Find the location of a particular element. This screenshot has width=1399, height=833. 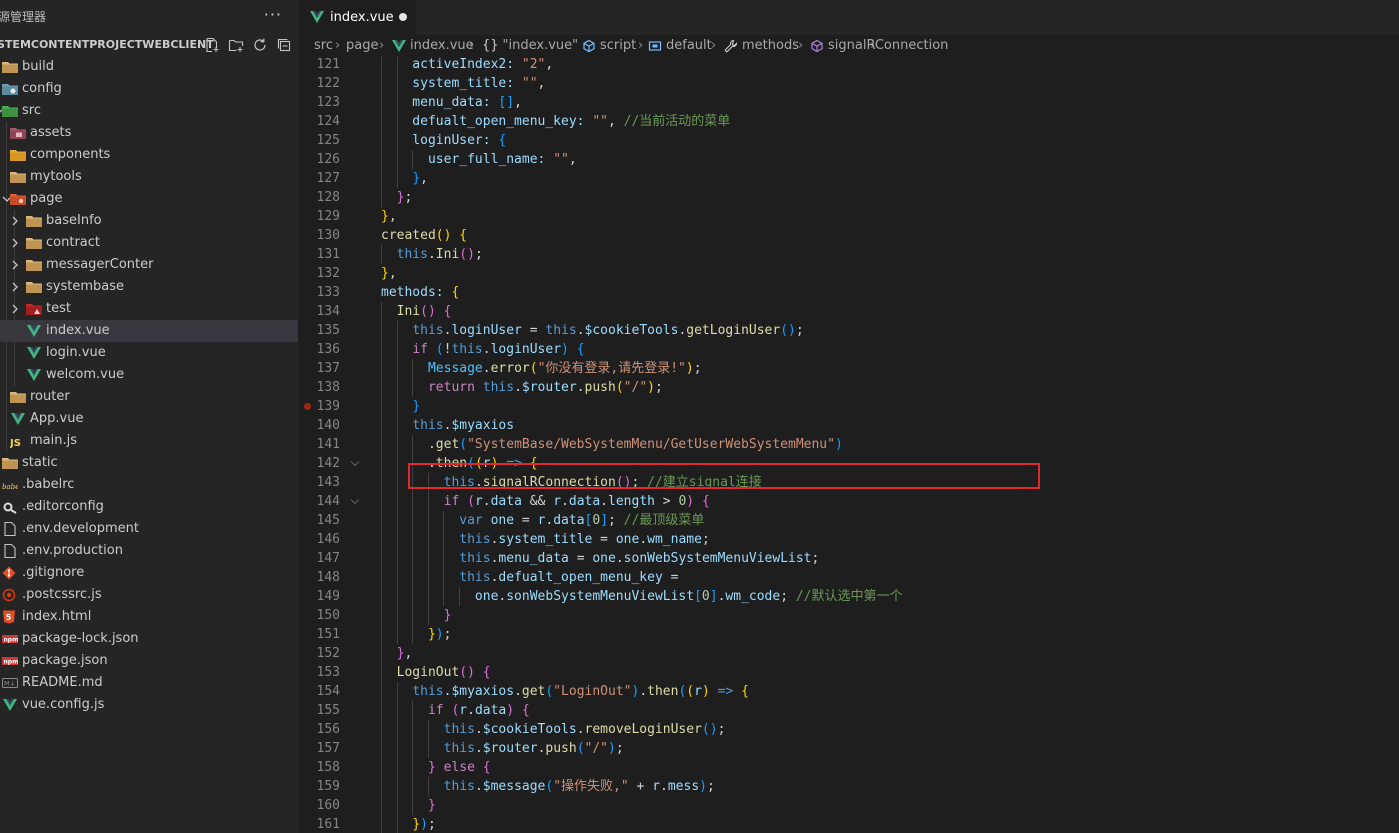

code-line: 144 if (r.data && r.data.length > 0) { is located at coordinates (848, 501).